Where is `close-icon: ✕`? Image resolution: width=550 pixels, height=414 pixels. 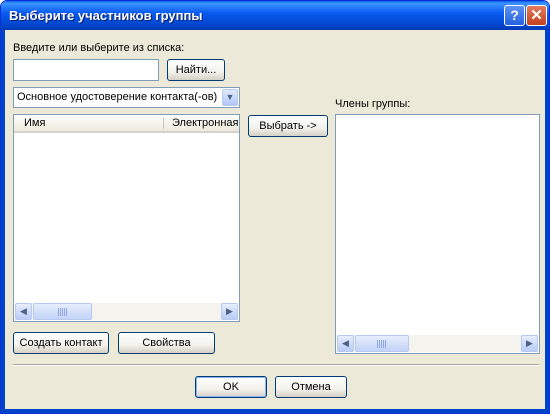 close-icon: ✕ is located at coordinates (536, 15).